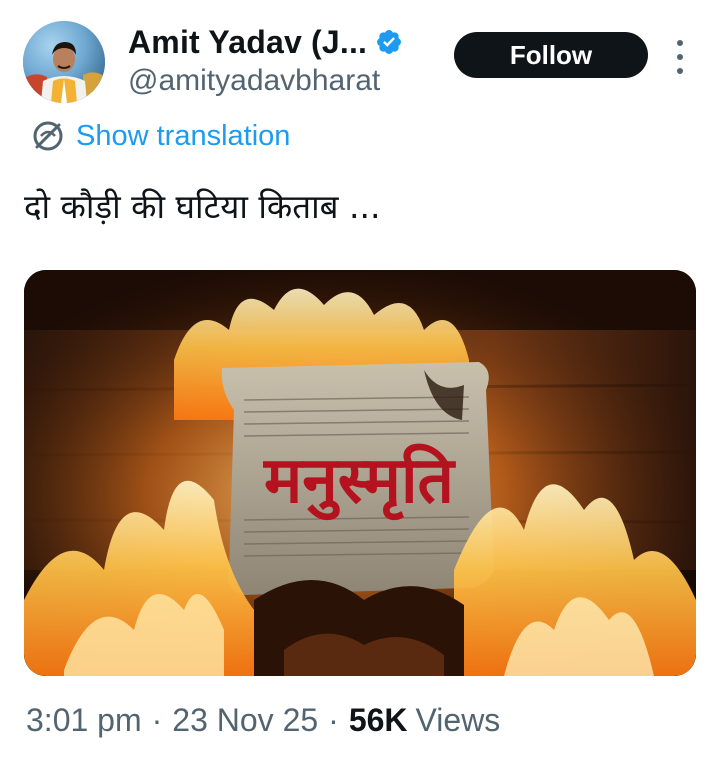 This screenshot has height=771, width=720. What do you see at coordinates (360, 482) in the screenshot?
I see `media-overlay-text: मनुस्मृति` at bounding box center [360, 482].